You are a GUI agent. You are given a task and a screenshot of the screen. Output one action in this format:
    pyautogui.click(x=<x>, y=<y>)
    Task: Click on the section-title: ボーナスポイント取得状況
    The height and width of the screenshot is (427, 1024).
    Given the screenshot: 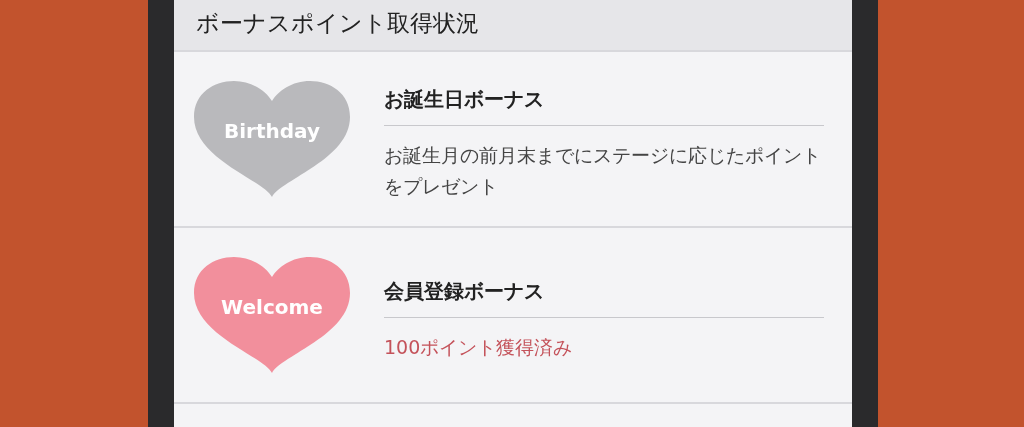 What is the action you would take?
    pyautogui.click(x=513, y=26)
    